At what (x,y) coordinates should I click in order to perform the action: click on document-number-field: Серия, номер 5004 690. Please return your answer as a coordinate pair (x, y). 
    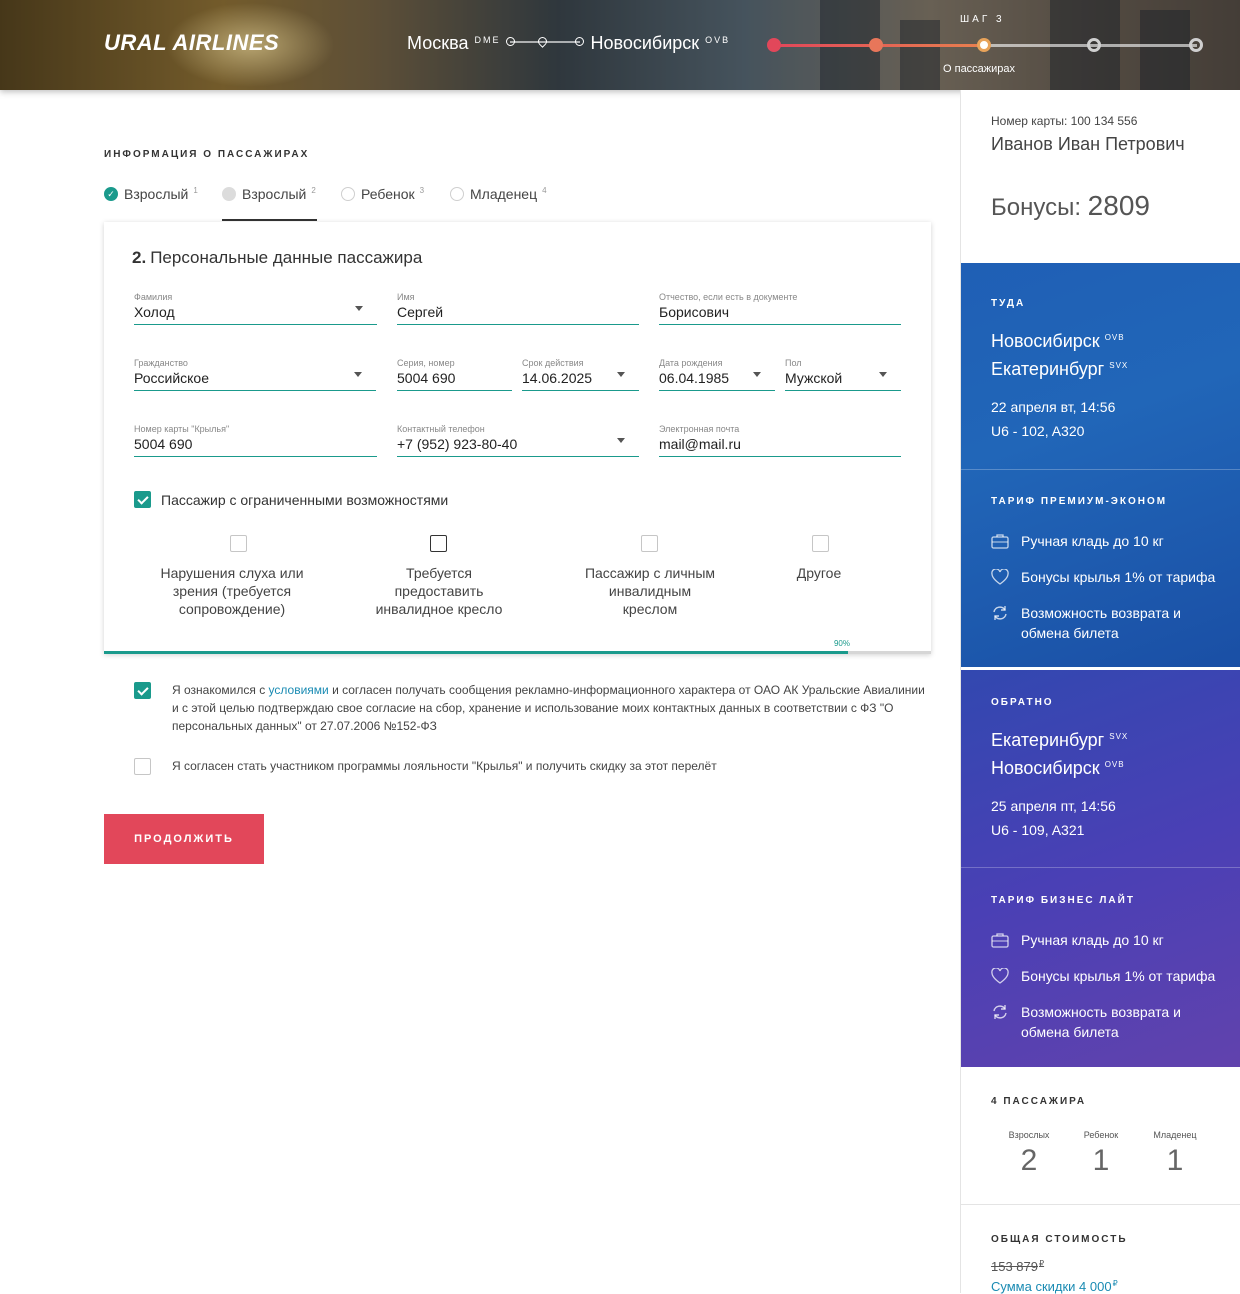
    Looking at the image, I should click on (454, 374).